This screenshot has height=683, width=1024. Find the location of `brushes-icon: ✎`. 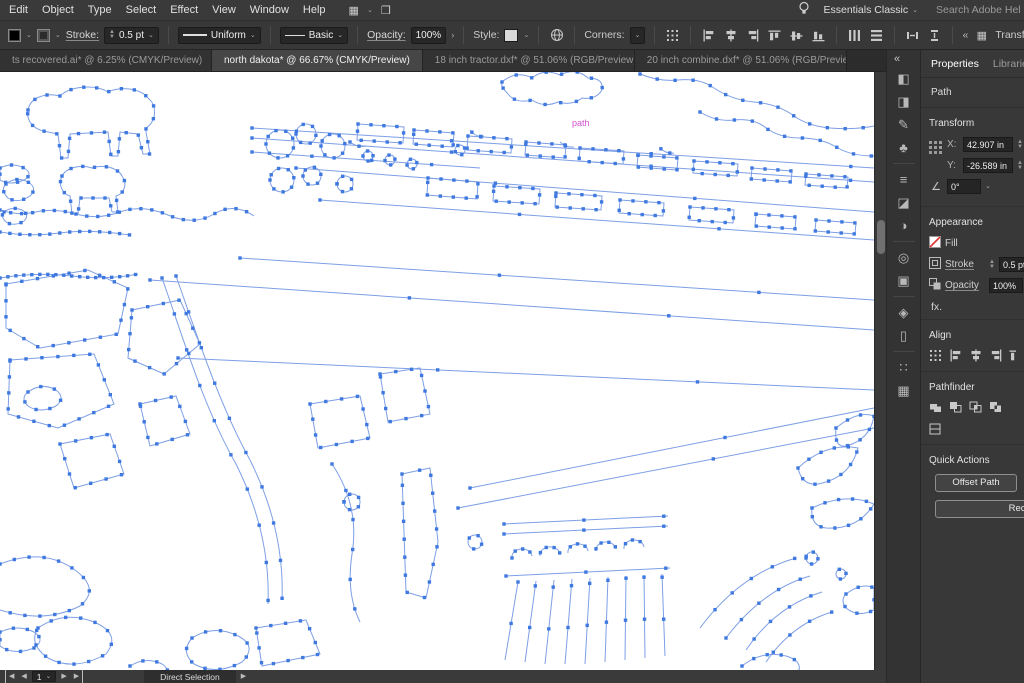

brushes-icon: ✎ is located at coordinates (903, 124).